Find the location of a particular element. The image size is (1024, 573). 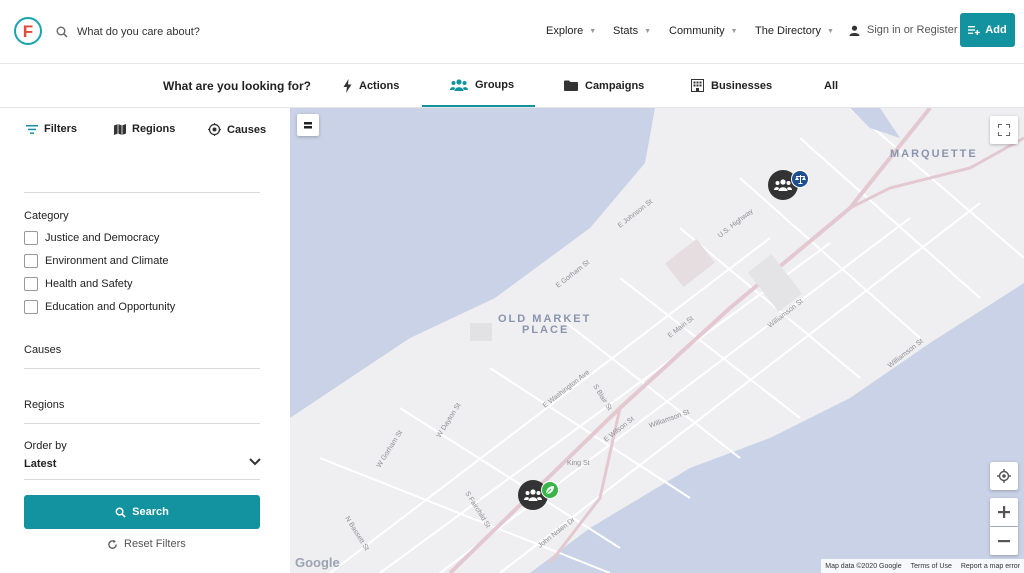

nav-stats-label: Stats is located at coordinates (626, 31).